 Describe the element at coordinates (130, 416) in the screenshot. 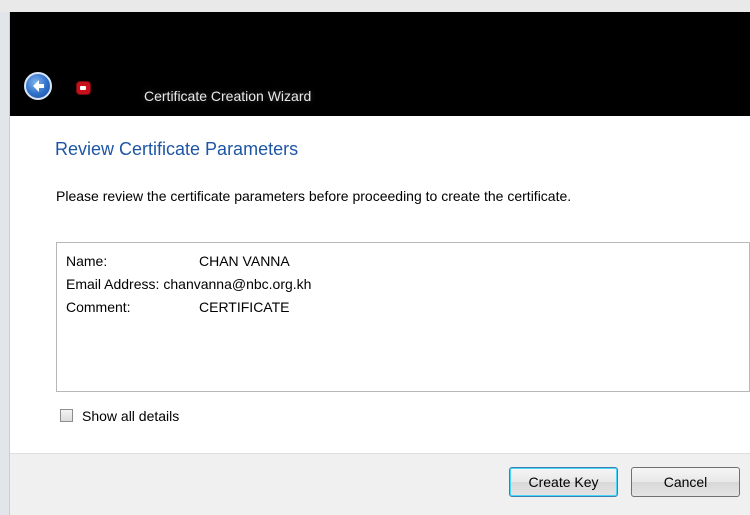

I see `show-all-details-label: Show all details` at that location.